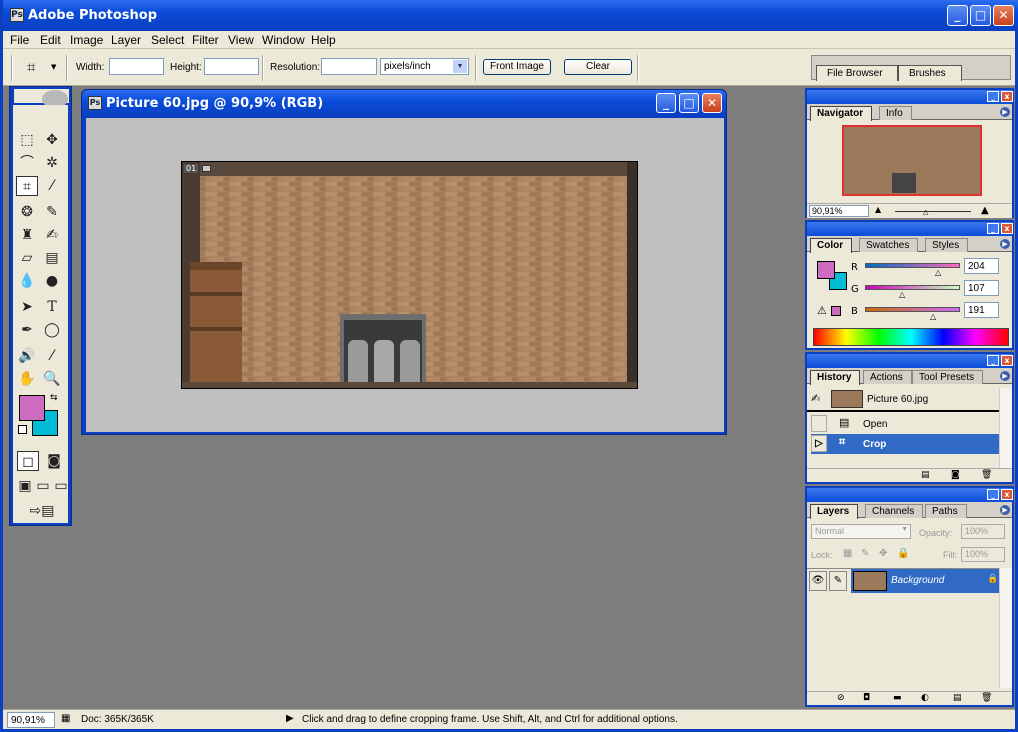 The image size is (1018, 732). What do you see at coordinates (52, 356) in the screenshot?
I see `eyedropper-tool-icon: ⁄` at bounding box center [52, 356].